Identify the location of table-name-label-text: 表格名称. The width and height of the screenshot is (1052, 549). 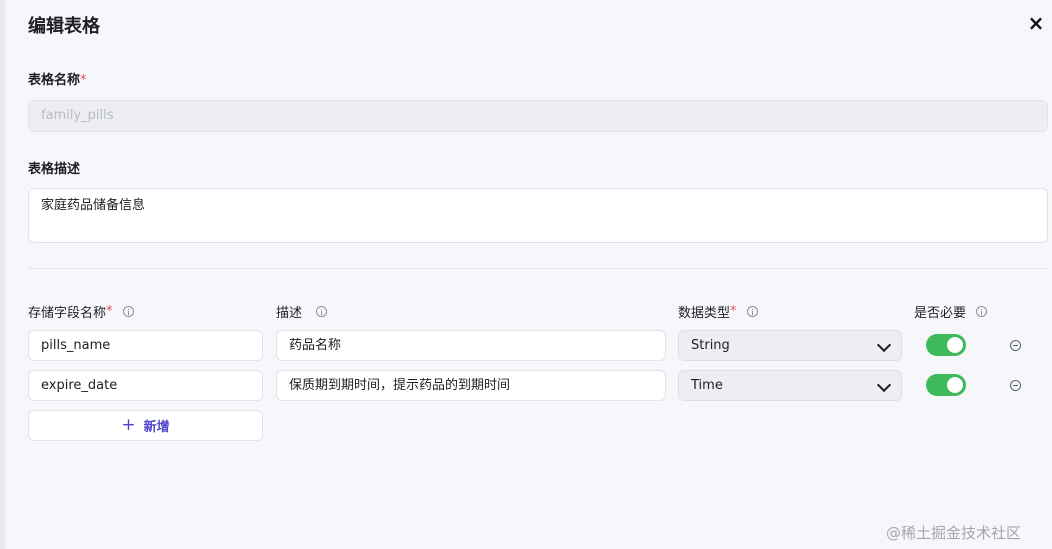
(54, 80).